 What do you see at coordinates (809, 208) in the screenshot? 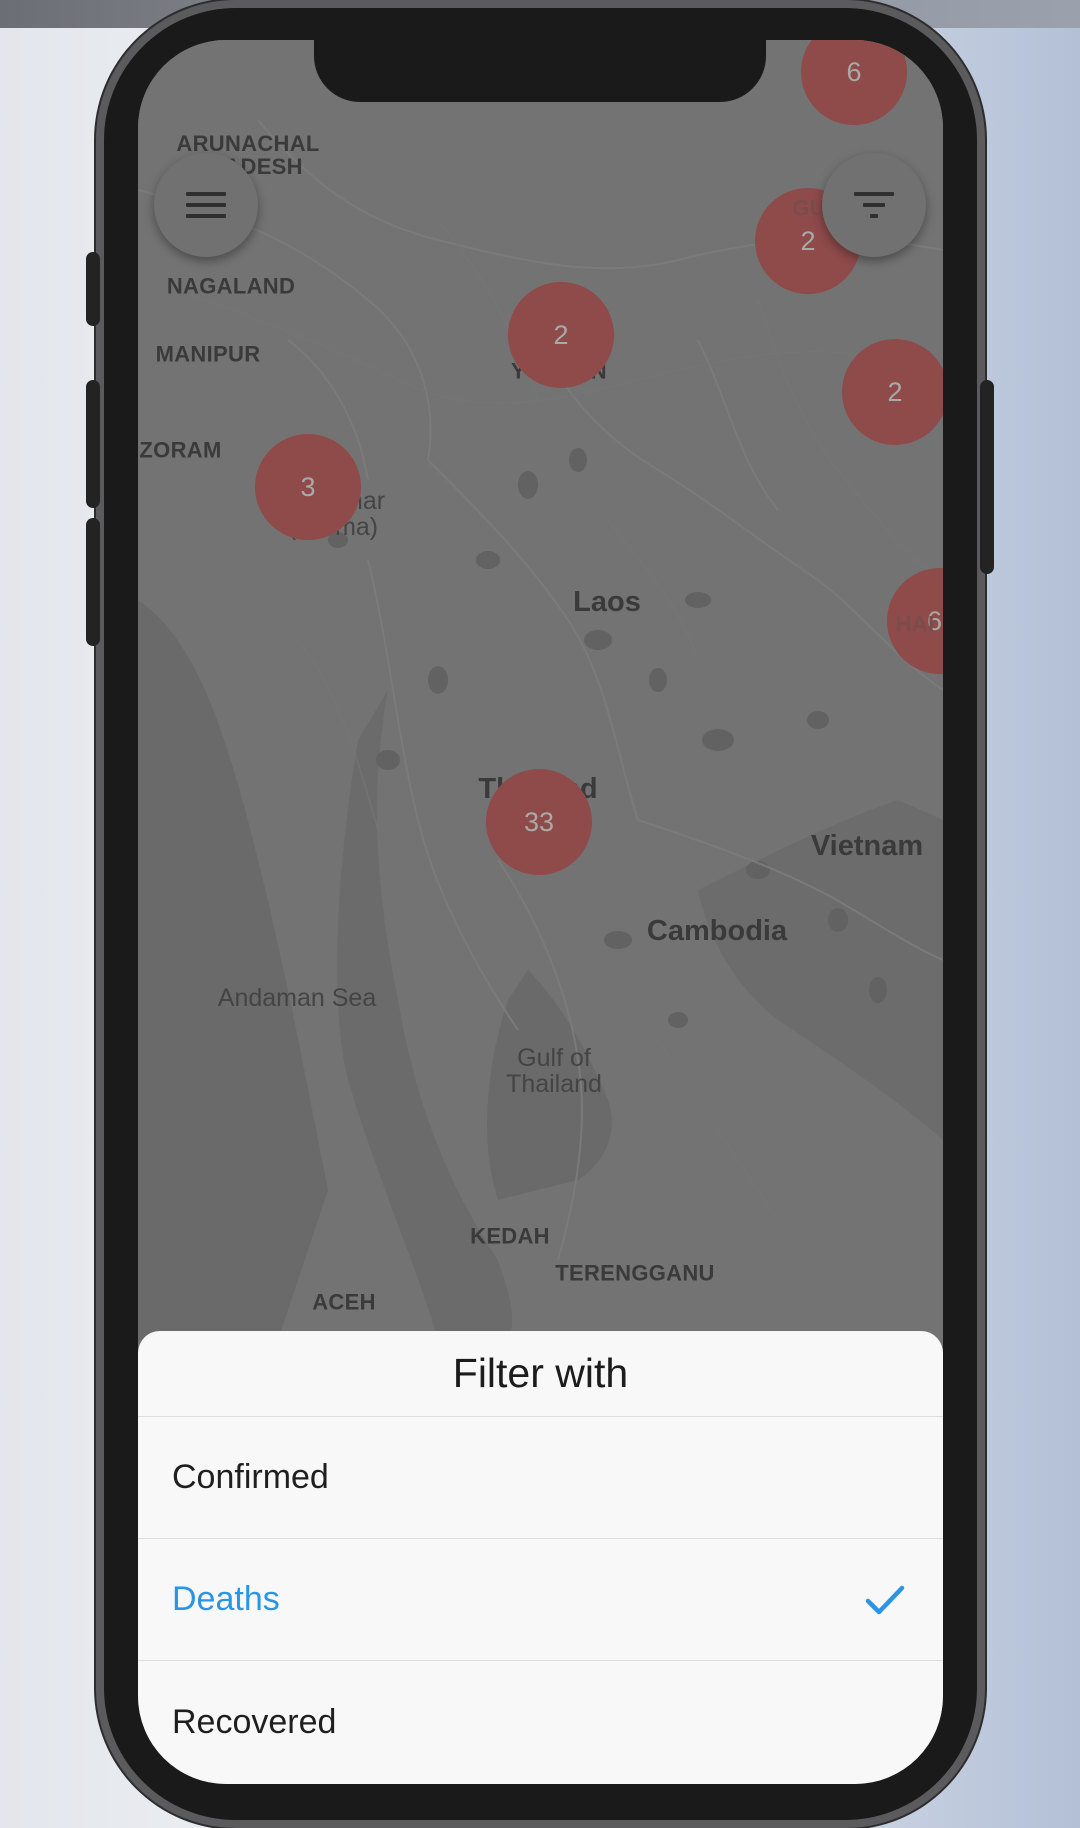
I see `map-label-gu: GU` at bounding box center [809, 208].